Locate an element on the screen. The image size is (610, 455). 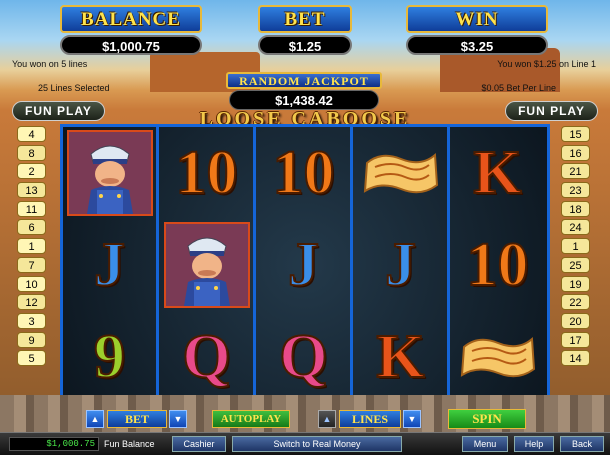
jackpot-value: $1,438.42 is located at coordinates (304, 100).